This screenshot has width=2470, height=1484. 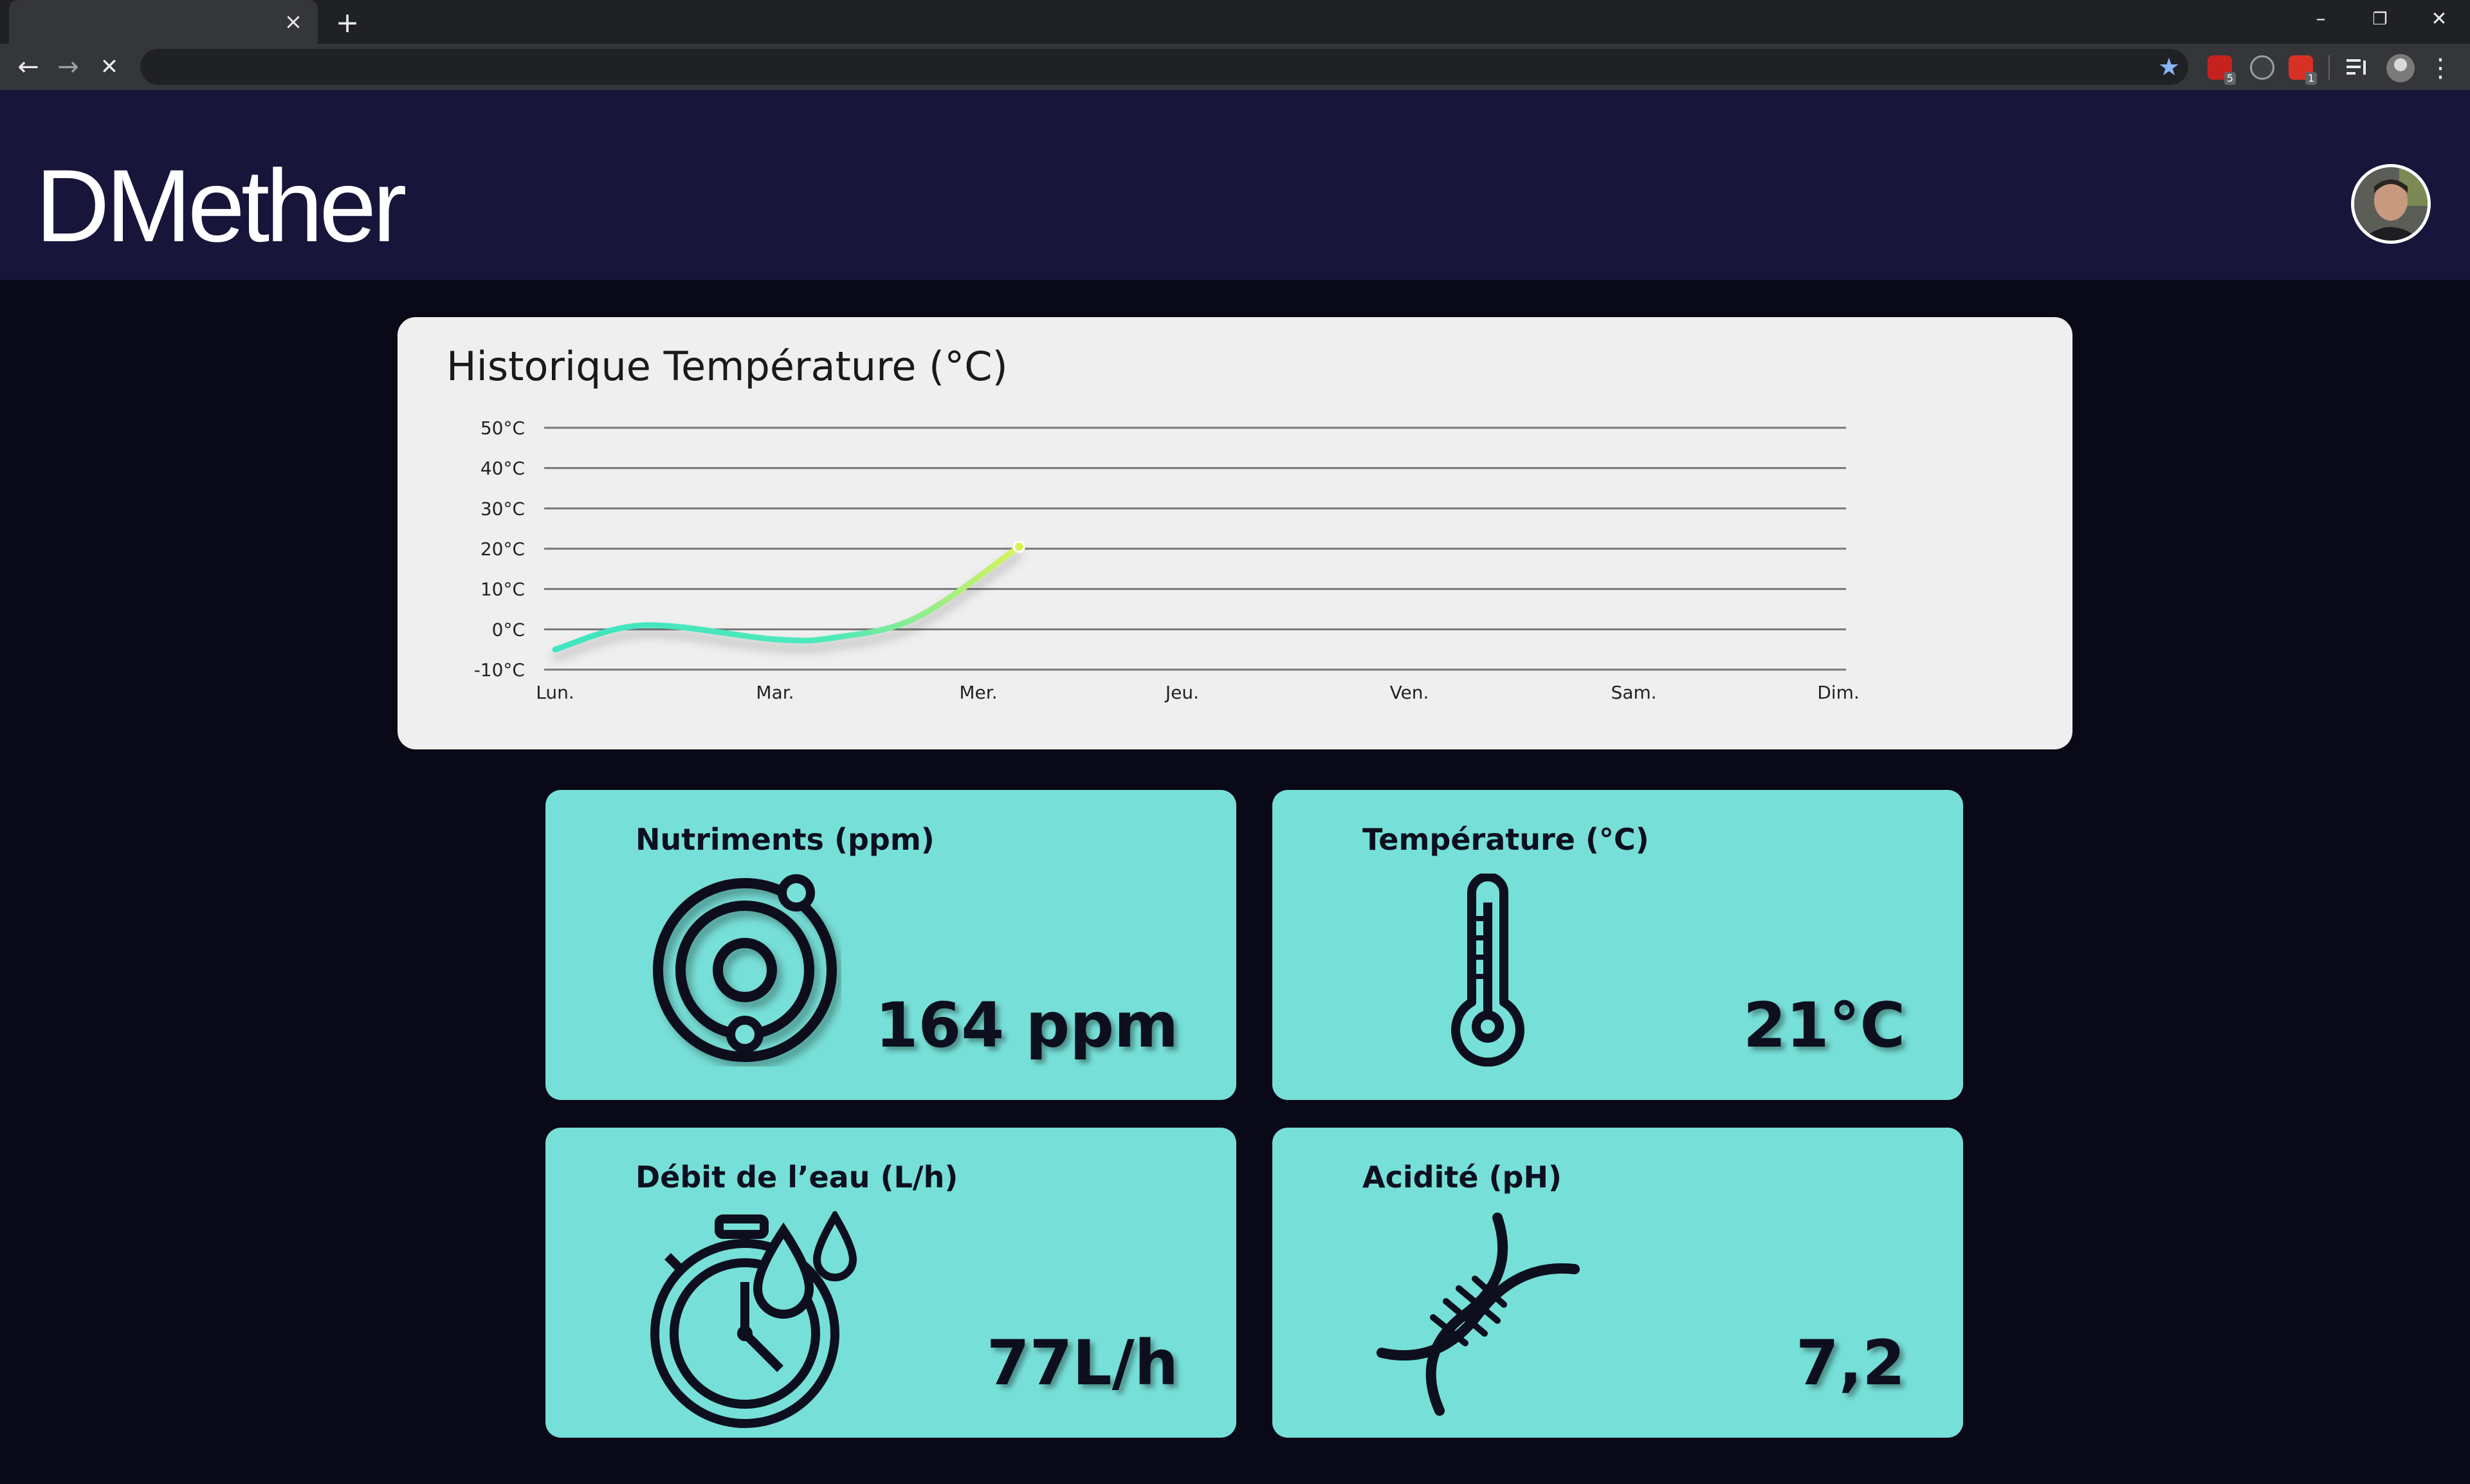 I want to click on metric-value: 7,2, so click(x=1850, y=1363).